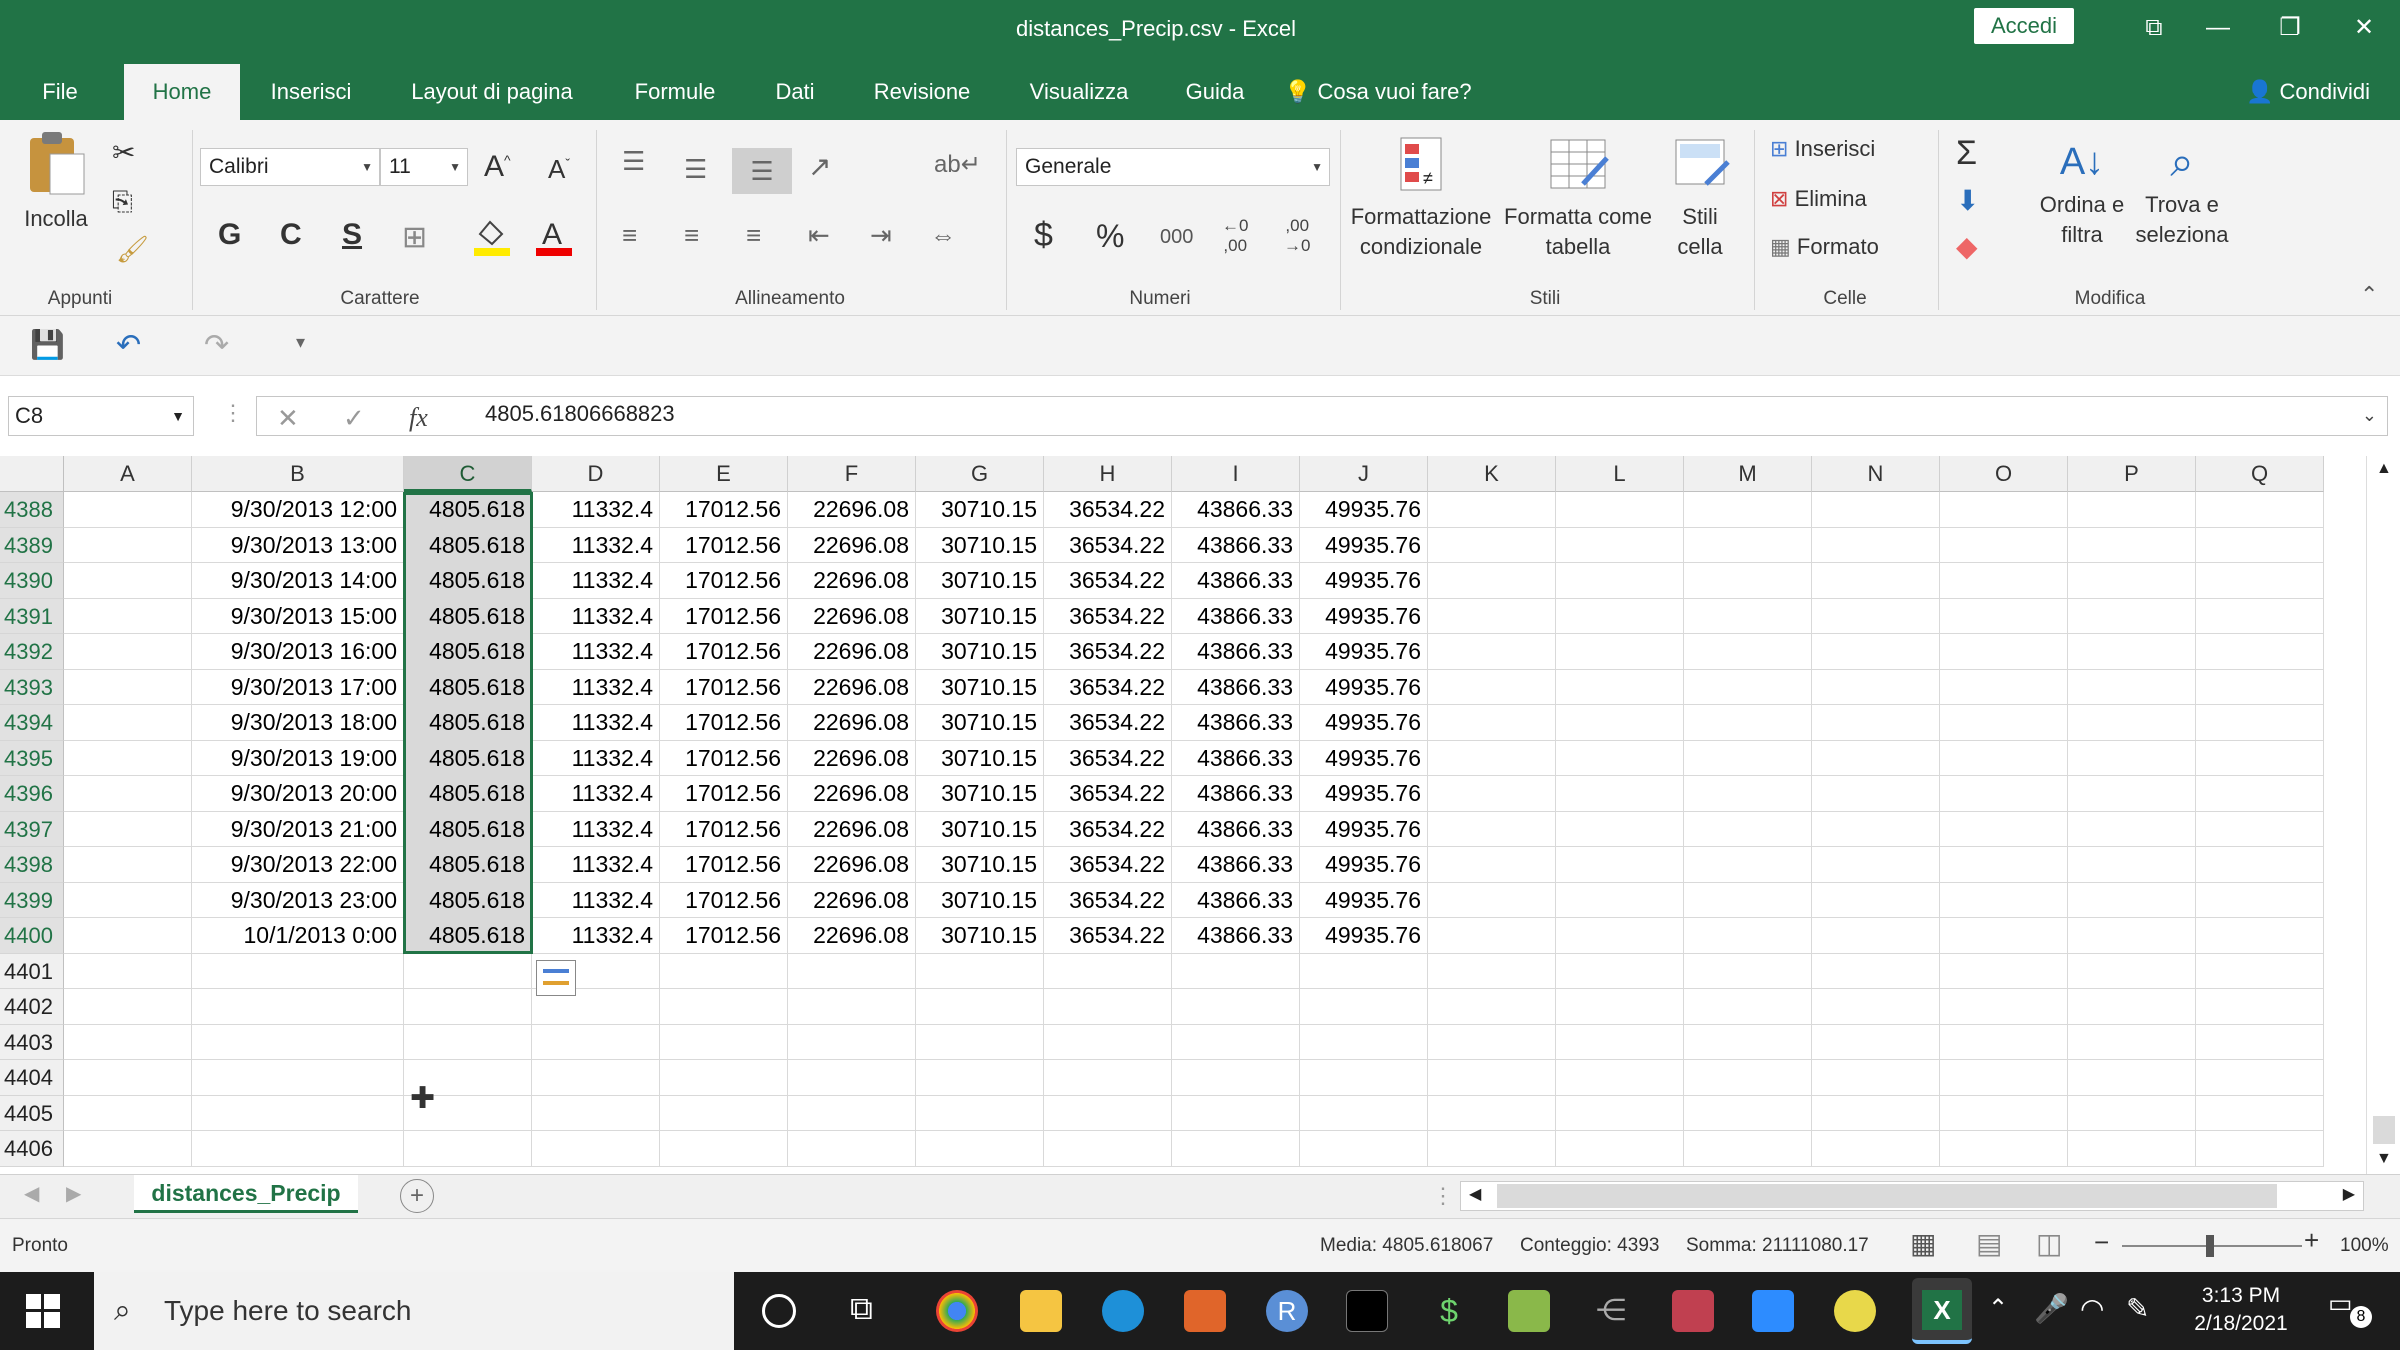 The image size is (2400, 1350). I want to click on cell-q4404, so click(2260, 1078).